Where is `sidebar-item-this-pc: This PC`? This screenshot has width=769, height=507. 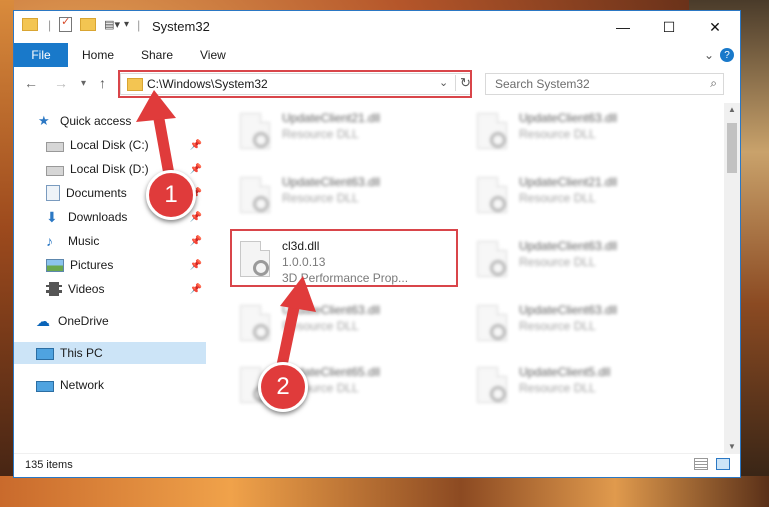
sidebar-item-this-pc: This PC is located at coordinates (110, 353).